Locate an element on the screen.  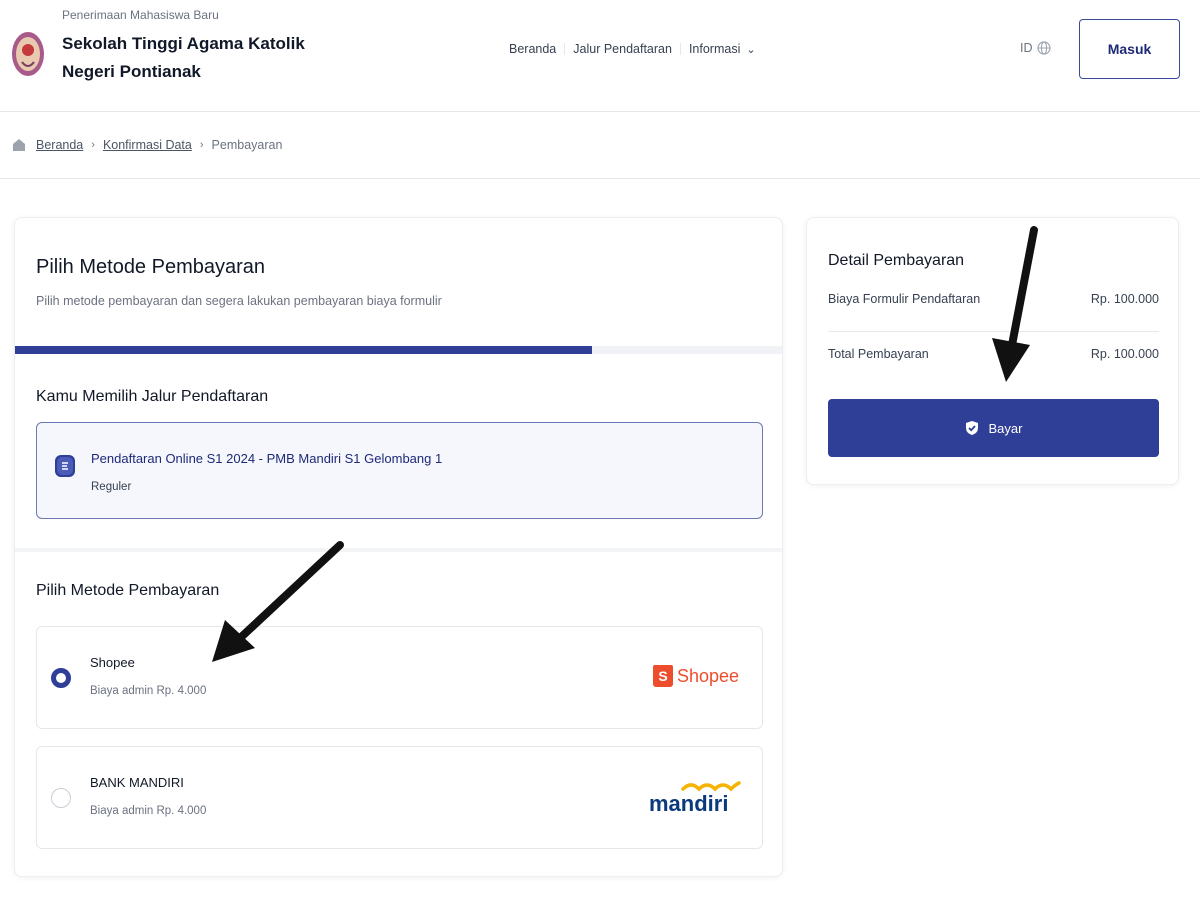
detail-label: Biaya Formulir Pendaftaran is located at coordinates (904, 299).